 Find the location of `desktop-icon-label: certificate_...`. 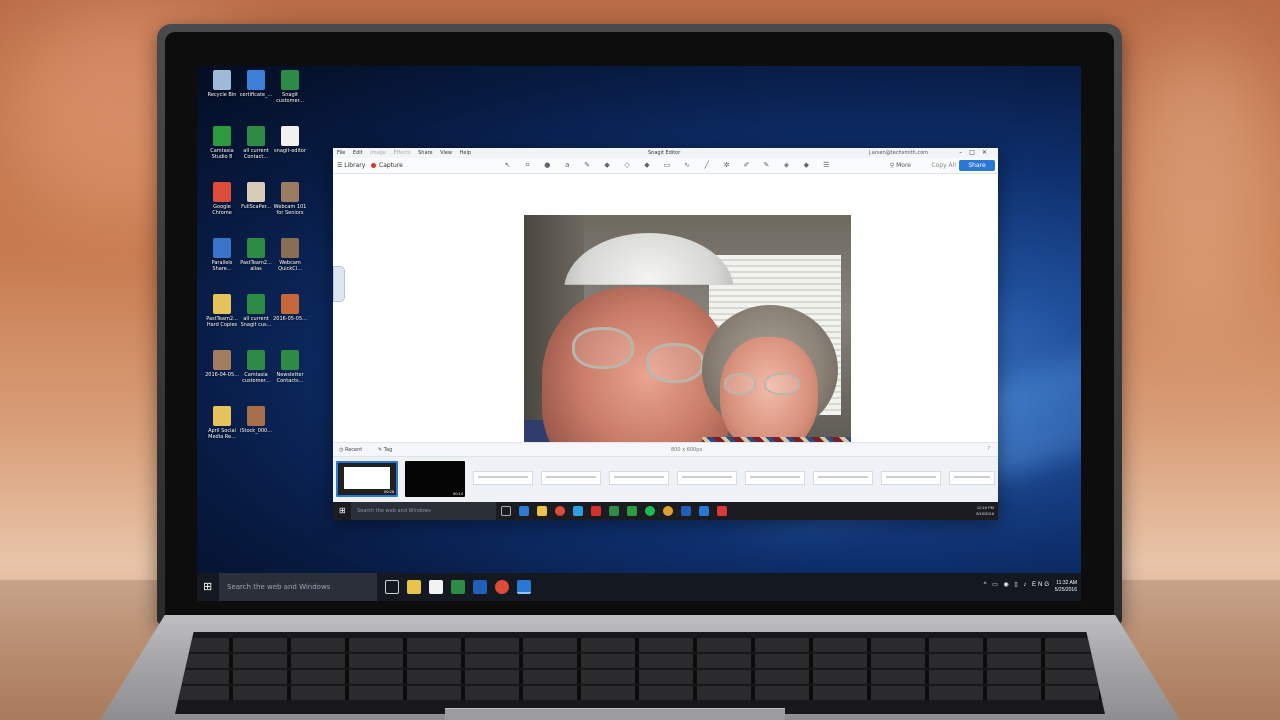

desktop-icon-label: certificate_... is located at coordinates (256, 95).